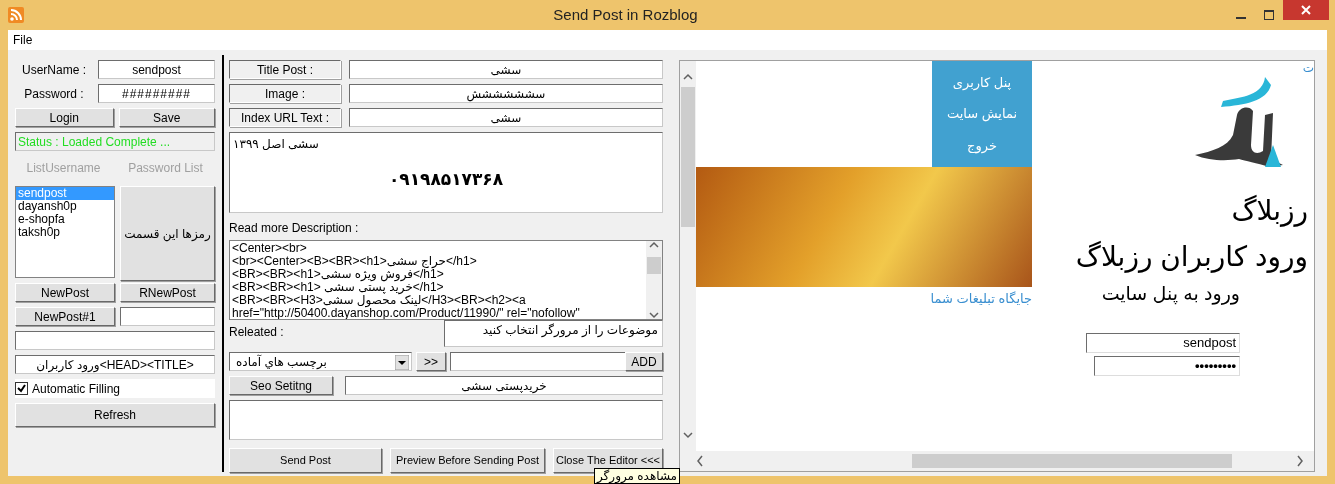 The height and width of the screenshot is (484, 1335). Describe the element at coordinates (294, 228) in the screenshot. I see `description-label: Read more Description :` at that location.